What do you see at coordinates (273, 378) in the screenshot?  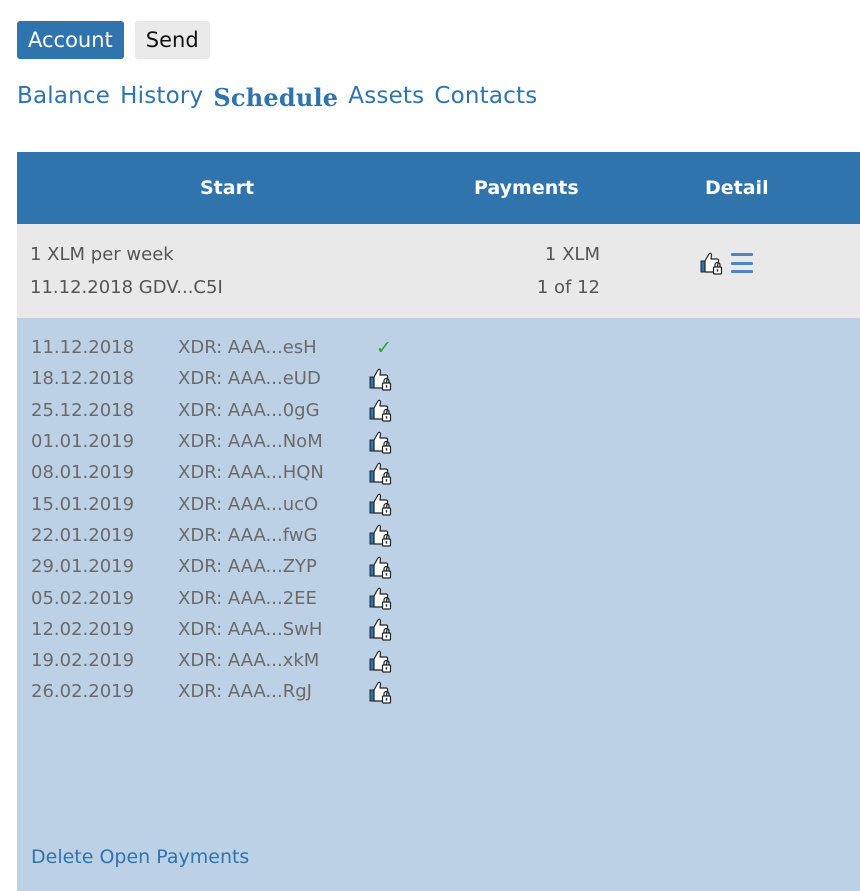 I see `row-xdr: XDR: AAA...eUD` at bounding box center [273, 378].